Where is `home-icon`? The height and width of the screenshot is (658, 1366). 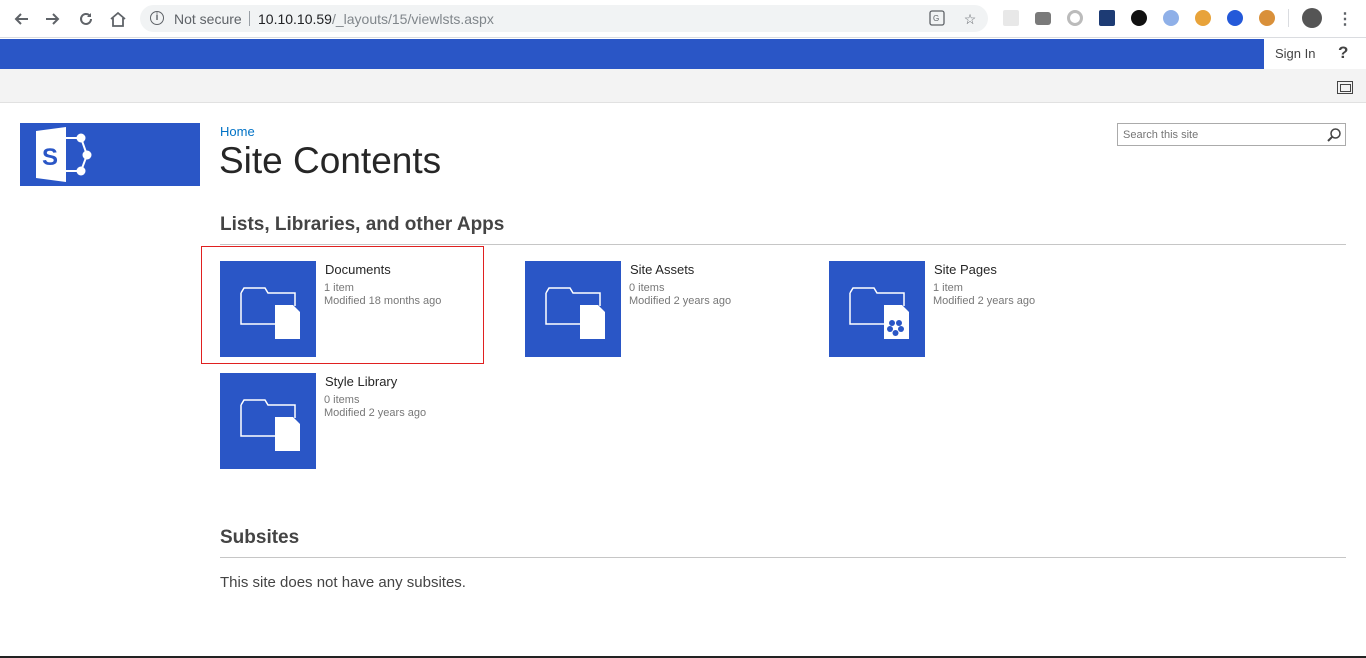
home-icon is located at coordinates (118, 19).